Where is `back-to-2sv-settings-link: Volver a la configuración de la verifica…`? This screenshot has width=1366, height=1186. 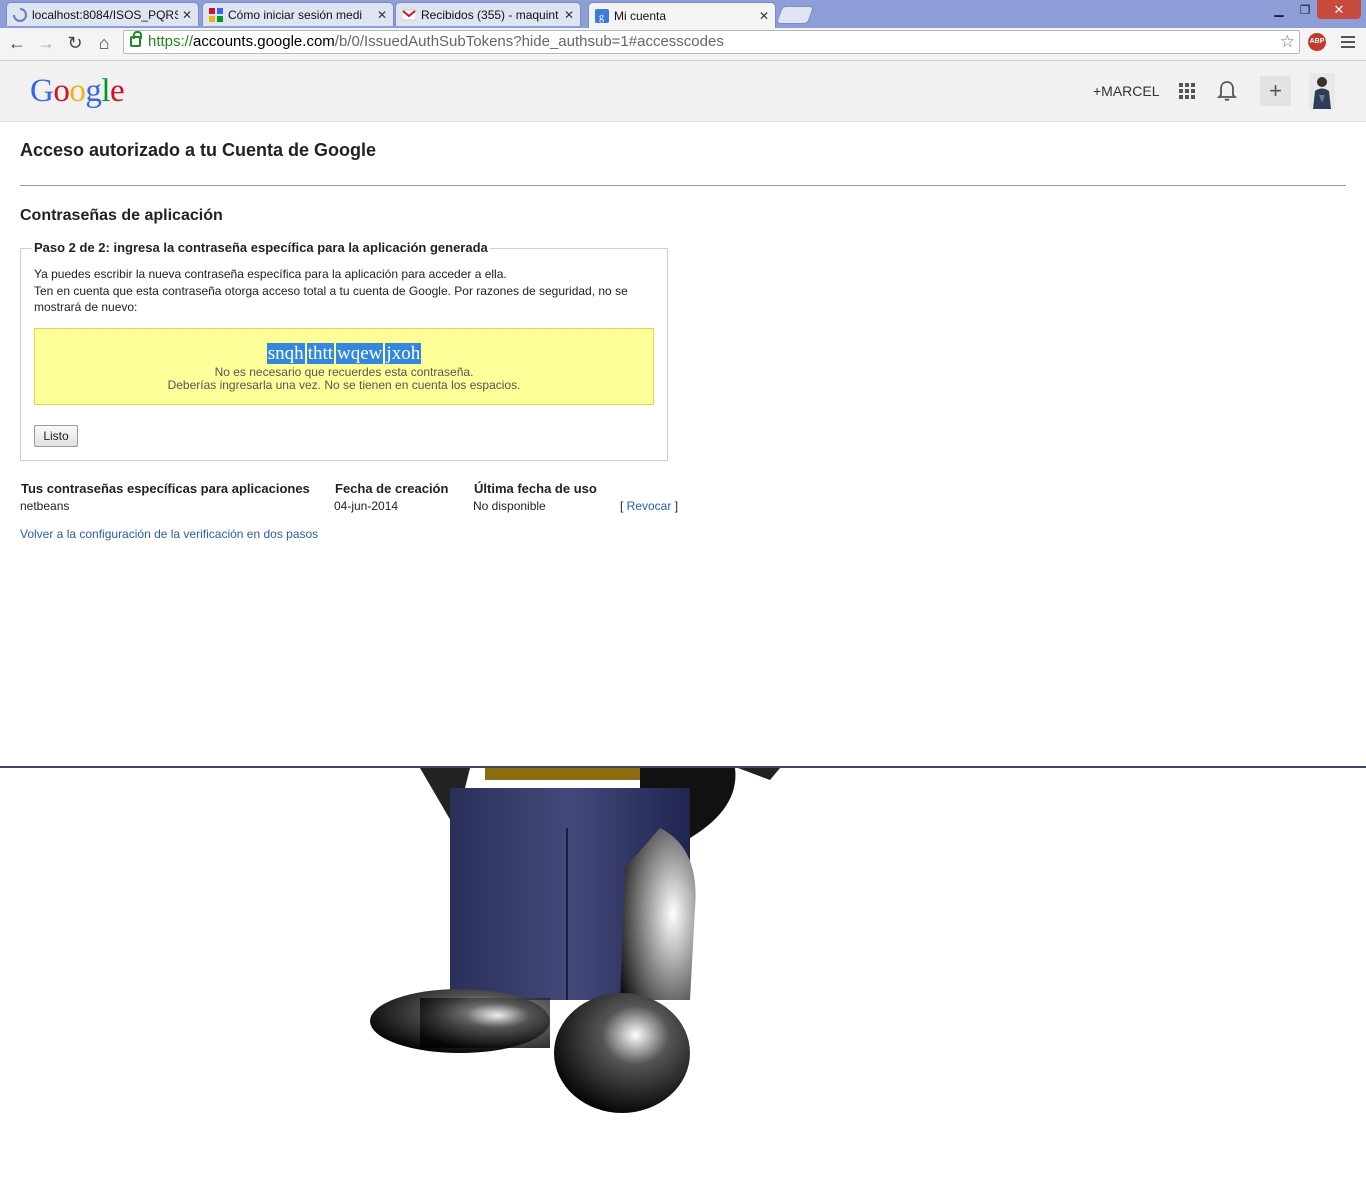
back-to-2sv-settings-link: Volver a la configuración de la verifica… is located at coordinates (169, 534).